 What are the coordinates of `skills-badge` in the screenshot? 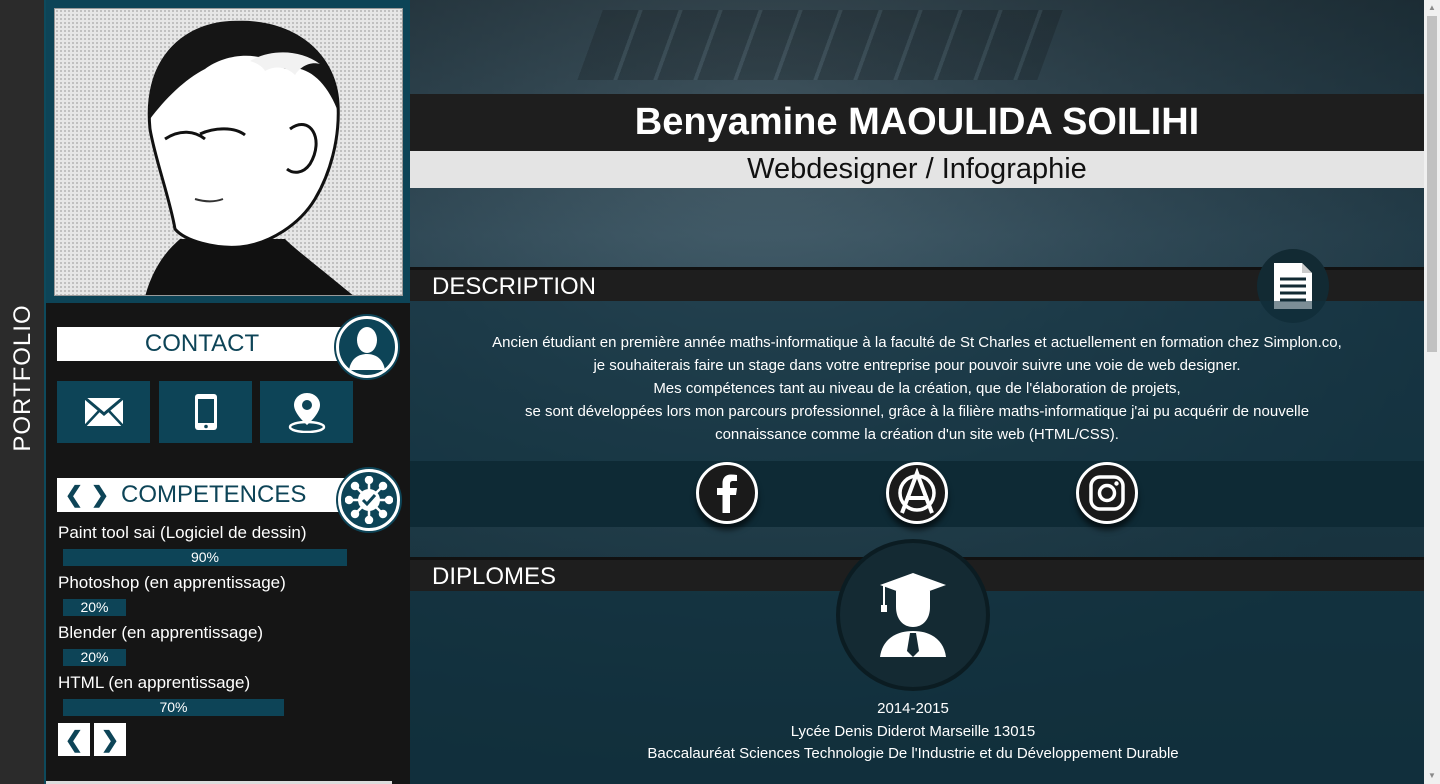 It's located at (369, 500).